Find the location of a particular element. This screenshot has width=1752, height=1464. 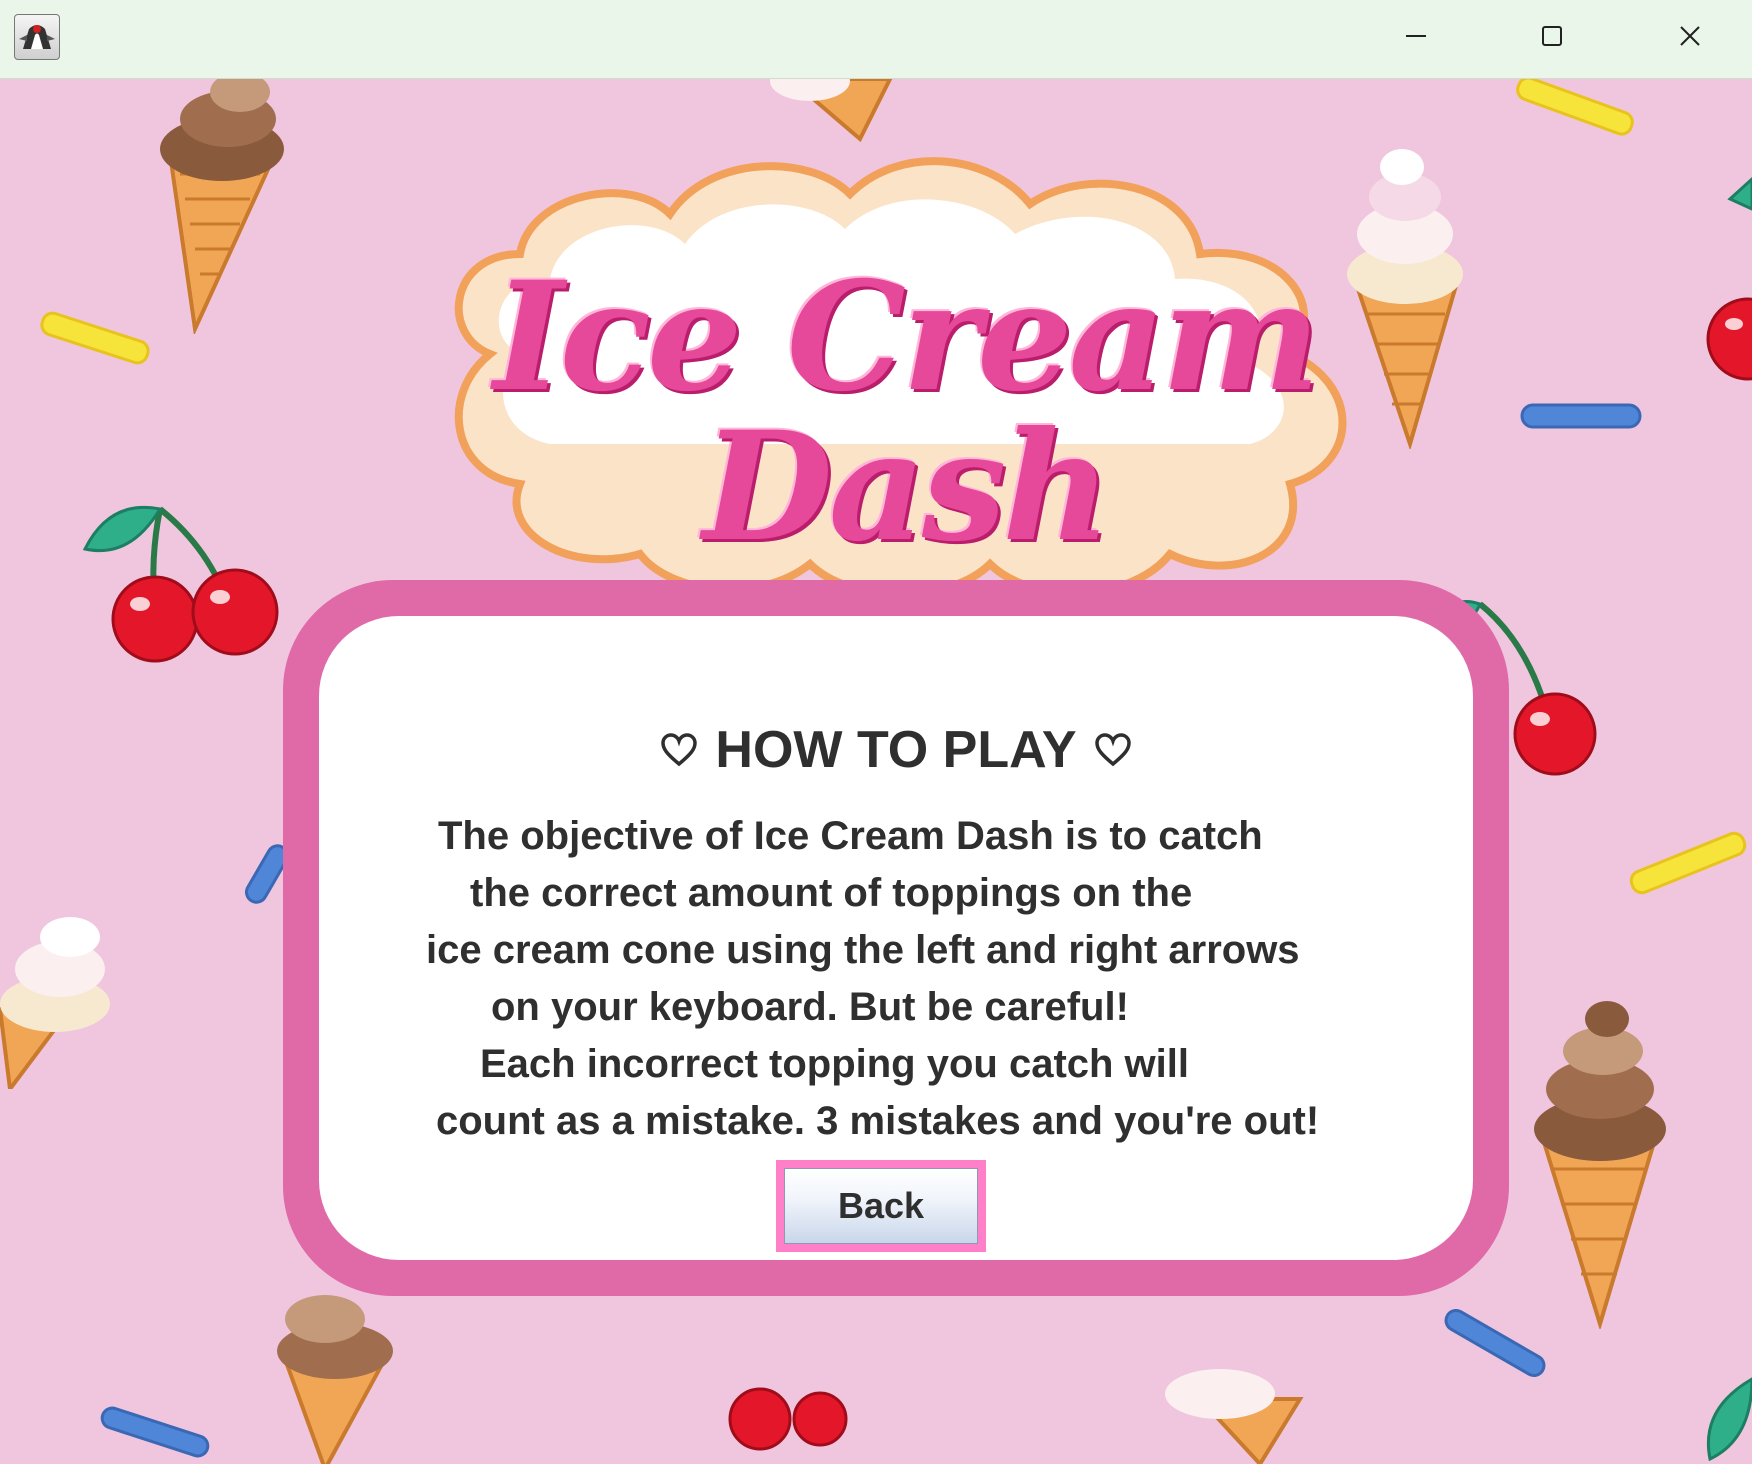

maximize-icon is located at coordinates (1552, 36).